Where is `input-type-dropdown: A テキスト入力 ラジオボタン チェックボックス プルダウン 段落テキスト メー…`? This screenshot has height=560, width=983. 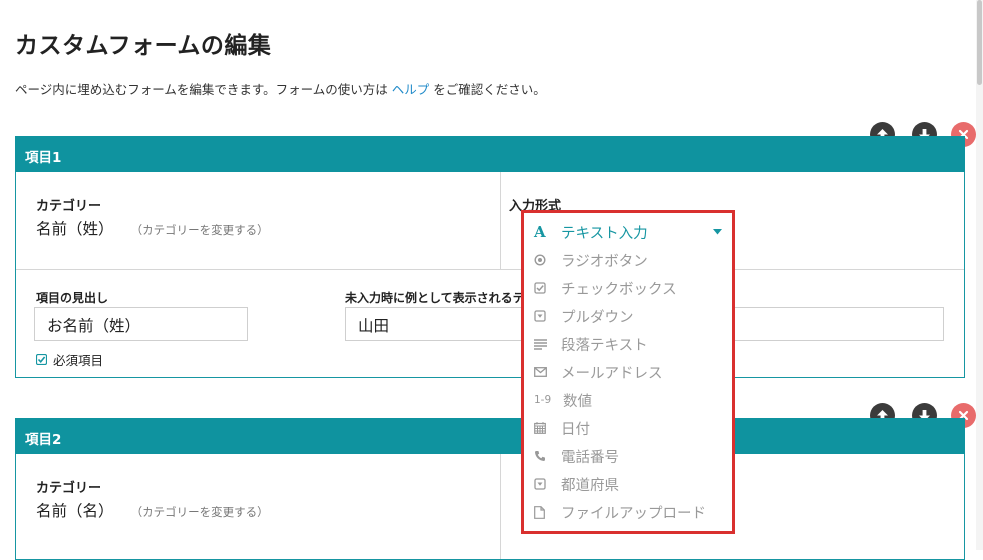
input-type-dropdown: A テキスト入力 ラジオボタン チェックボックス プルダウン 段落テキスト メー… is located at coordinates (628, 372).